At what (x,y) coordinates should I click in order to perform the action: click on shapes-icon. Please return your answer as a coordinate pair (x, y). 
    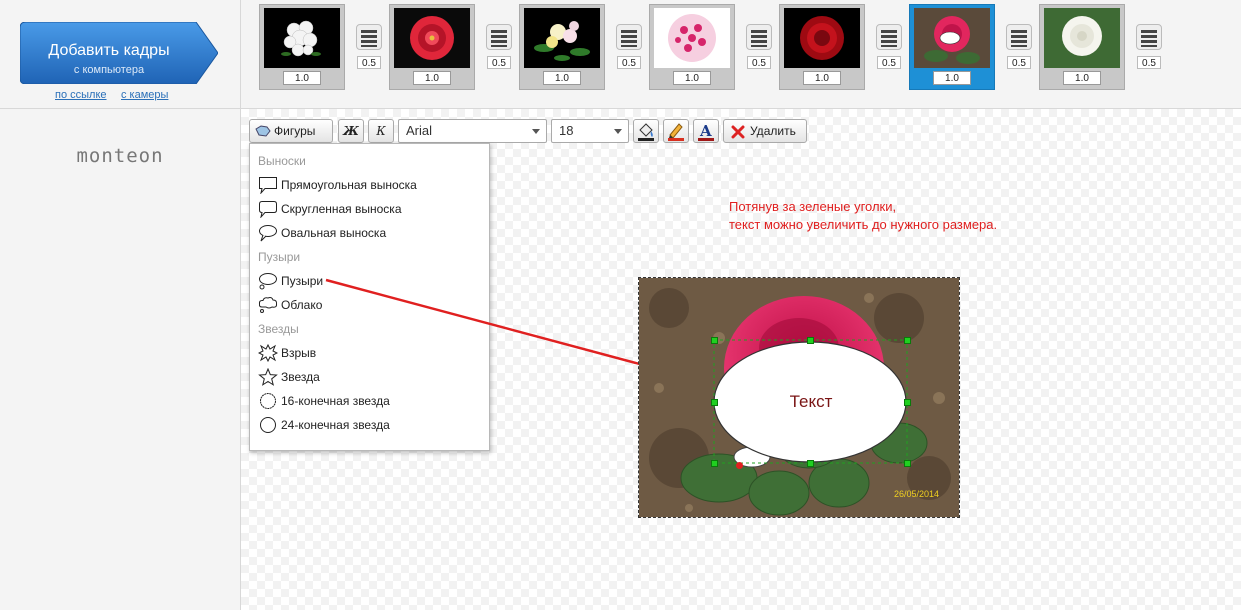
    Looking at the image, I should click on (263, 131).